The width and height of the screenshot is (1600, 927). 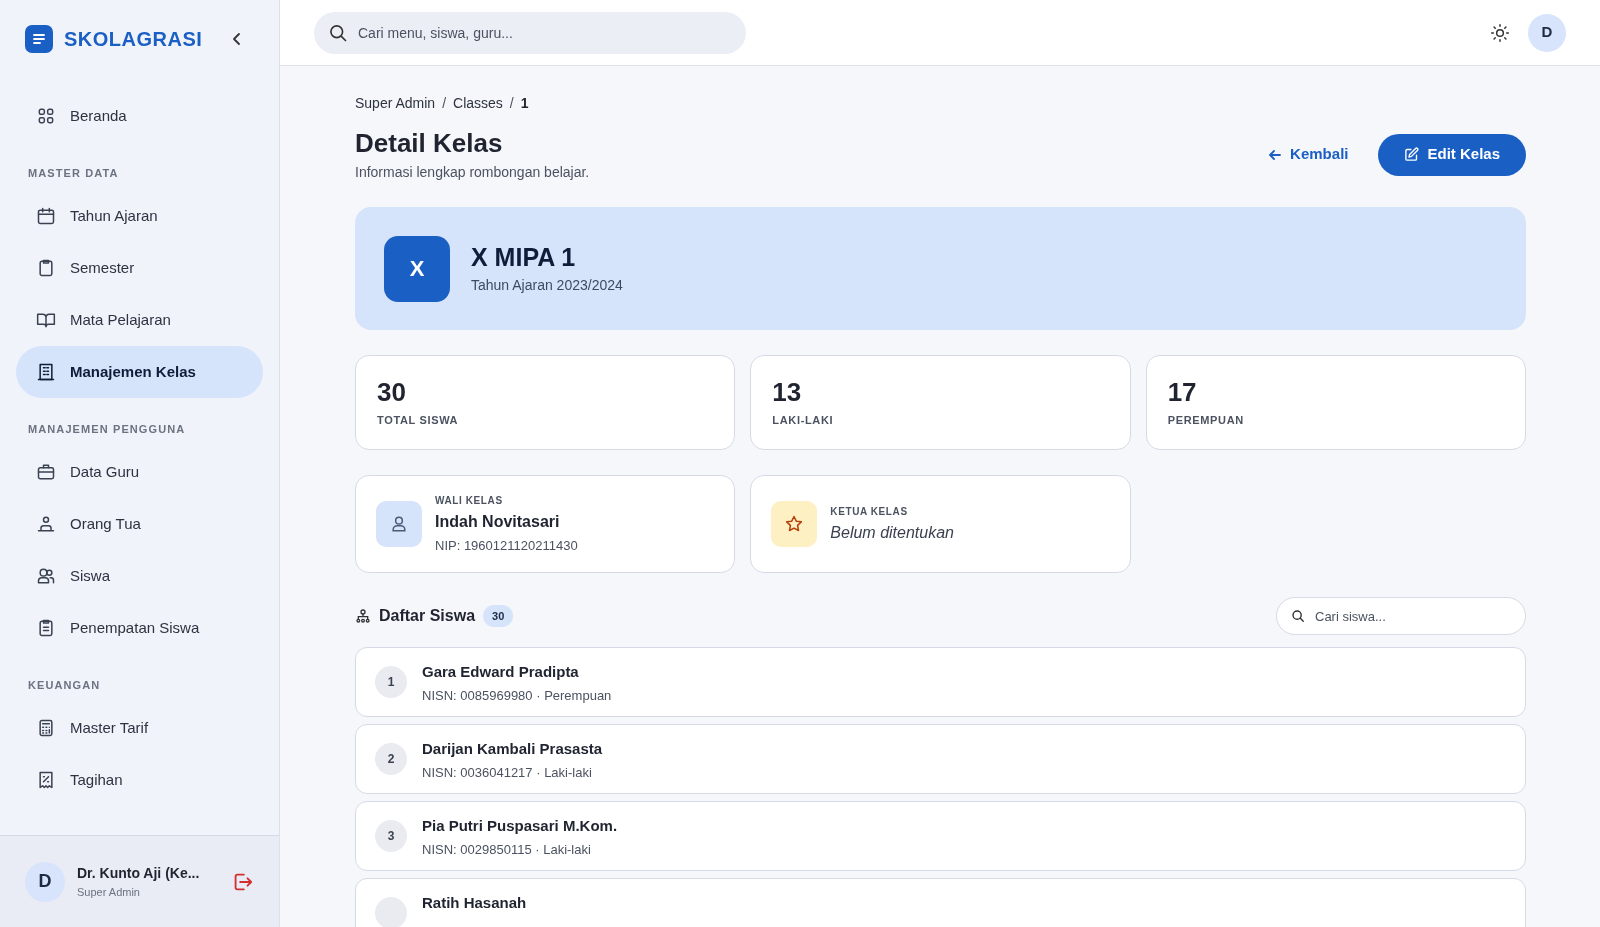 I want to click on role-holder: Belum ditentukan, so click(x=892, y=532).